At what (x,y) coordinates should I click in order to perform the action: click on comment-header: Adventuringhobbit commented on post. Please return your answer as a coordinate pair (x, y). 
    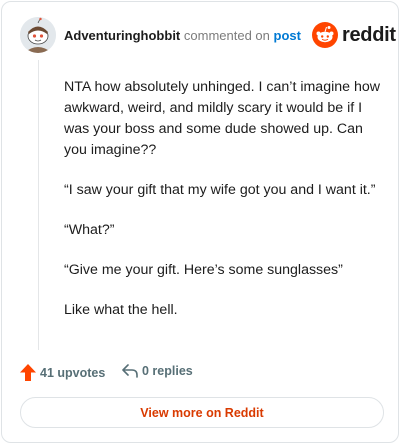
    Looking at the image, I should click on (182, 35).